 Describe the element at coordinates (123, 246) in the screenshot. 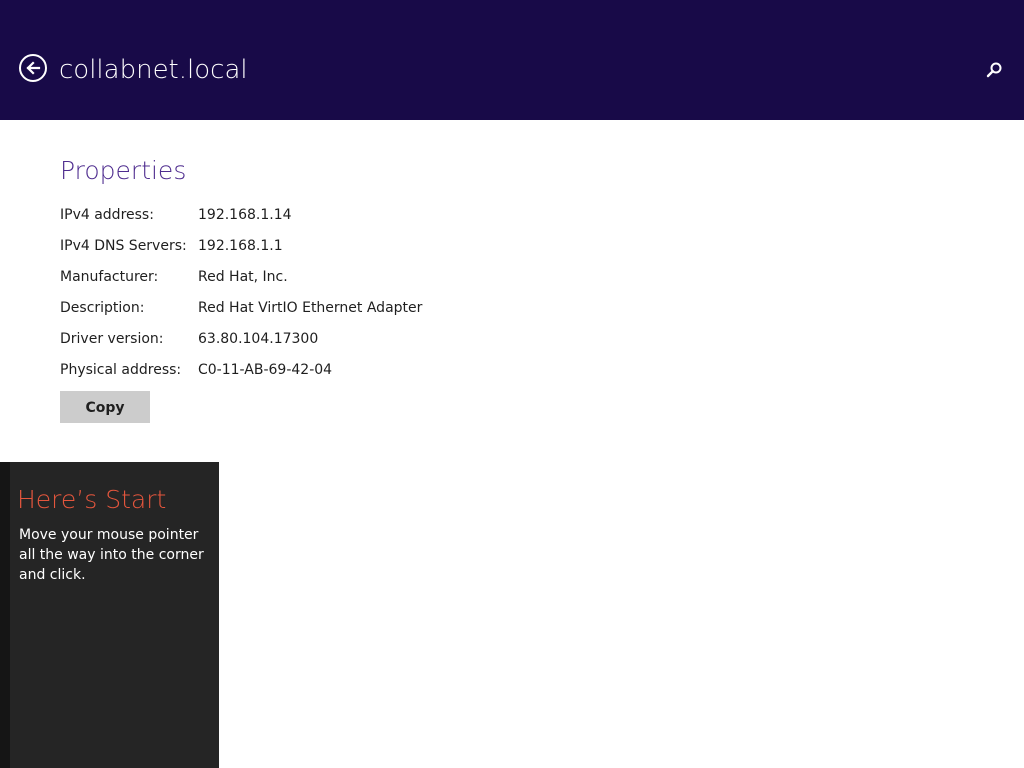

I see `property-label: IPv4 DNS Servers:` at that location.